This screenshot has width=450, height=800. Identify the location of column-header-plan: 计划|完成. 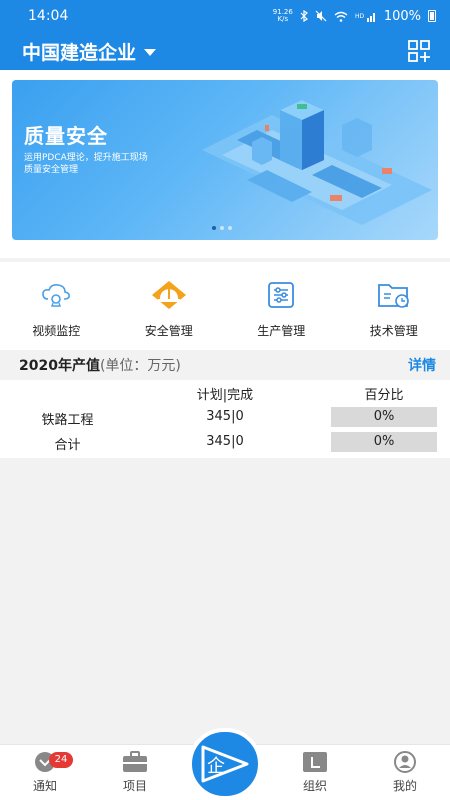
(225, 395).